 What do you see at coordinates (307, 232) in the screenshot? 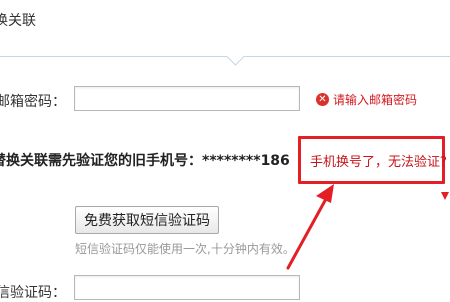
I see `annotation-arrow-line` at bounding box center [307, 232].